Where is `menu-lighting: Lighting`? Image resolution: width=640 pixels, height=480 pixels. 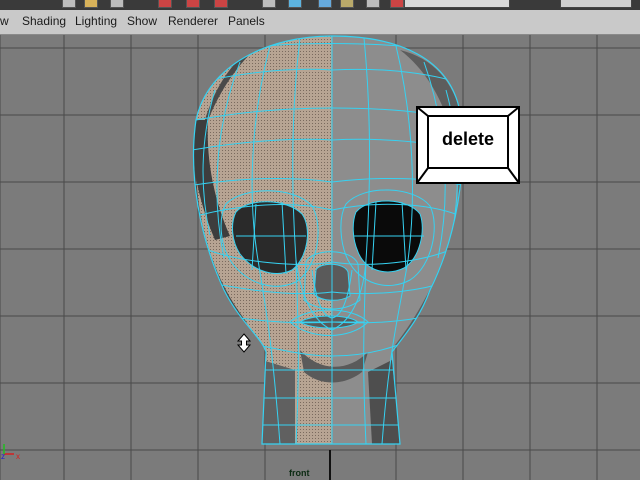 menu-lighting: Lighting is located at coordinates (96, 21).